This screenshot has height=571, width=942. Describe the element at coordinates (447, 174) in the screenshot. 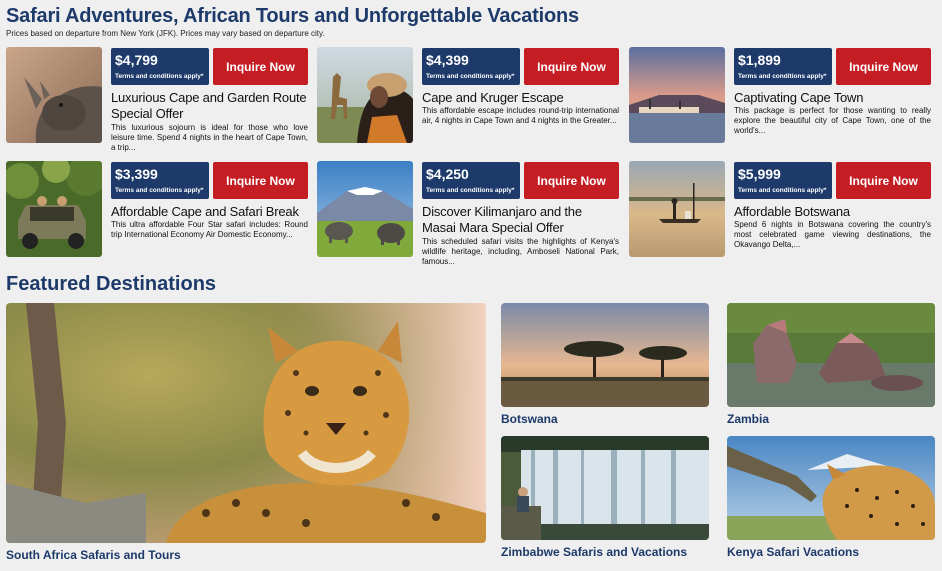

I see `offer-price: $4,250` at that location.